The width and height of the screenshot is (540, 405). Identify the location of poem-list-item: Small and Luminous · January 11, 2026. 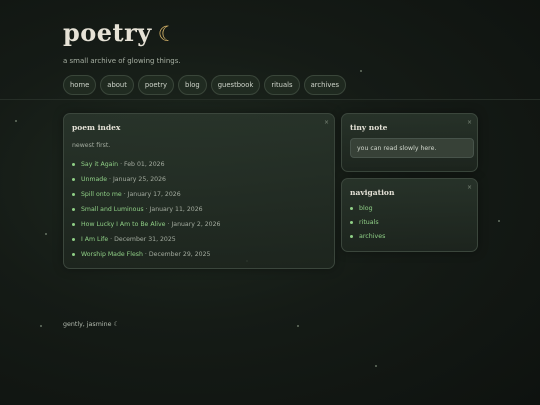
(146, 209).